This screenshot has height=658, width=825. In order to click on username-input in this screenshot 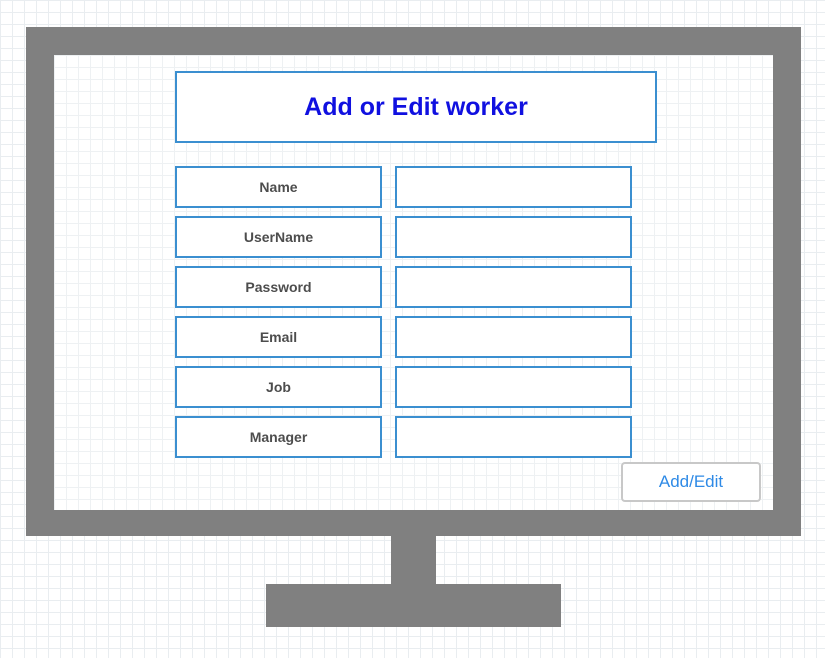, I will do `click(513, 237)`.